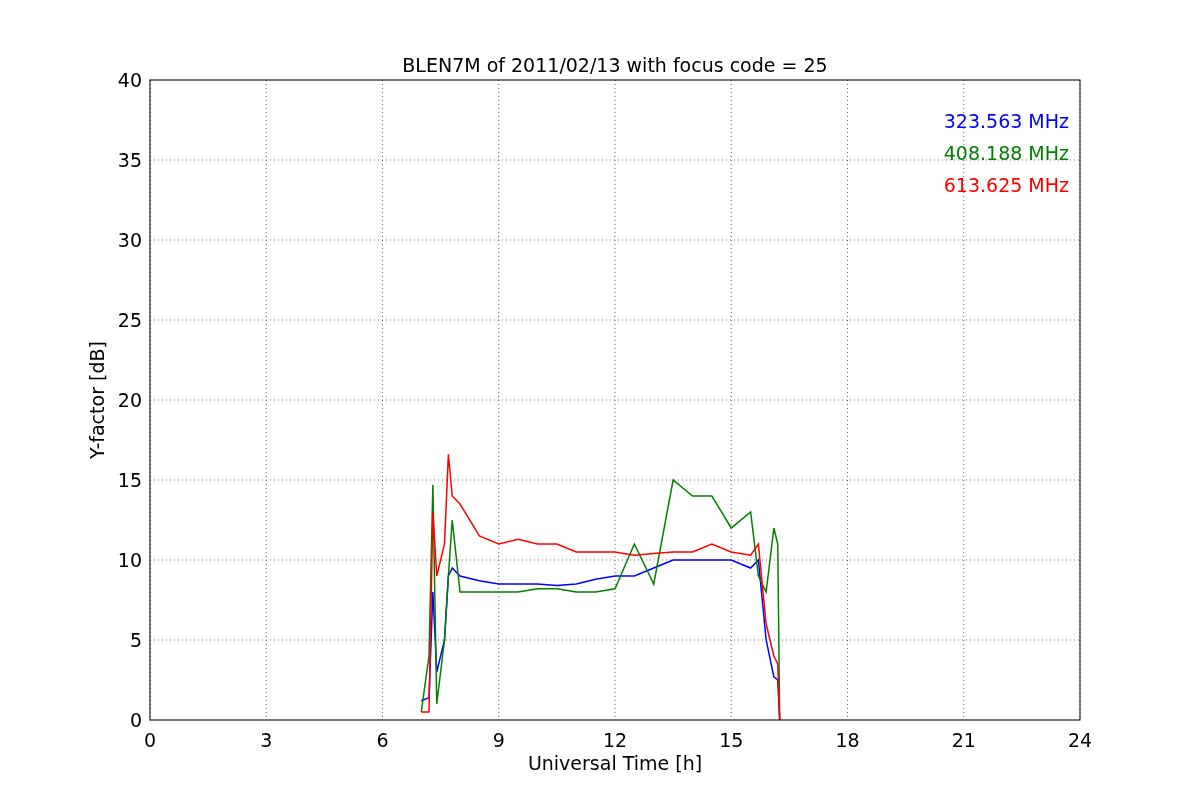 Image resolution: width=1200 pixels, height=800 pixels. What do you see at coordinates (615, 740) in the screenshot?
I see `tick-label: 12` at bounding box center [615, 740].